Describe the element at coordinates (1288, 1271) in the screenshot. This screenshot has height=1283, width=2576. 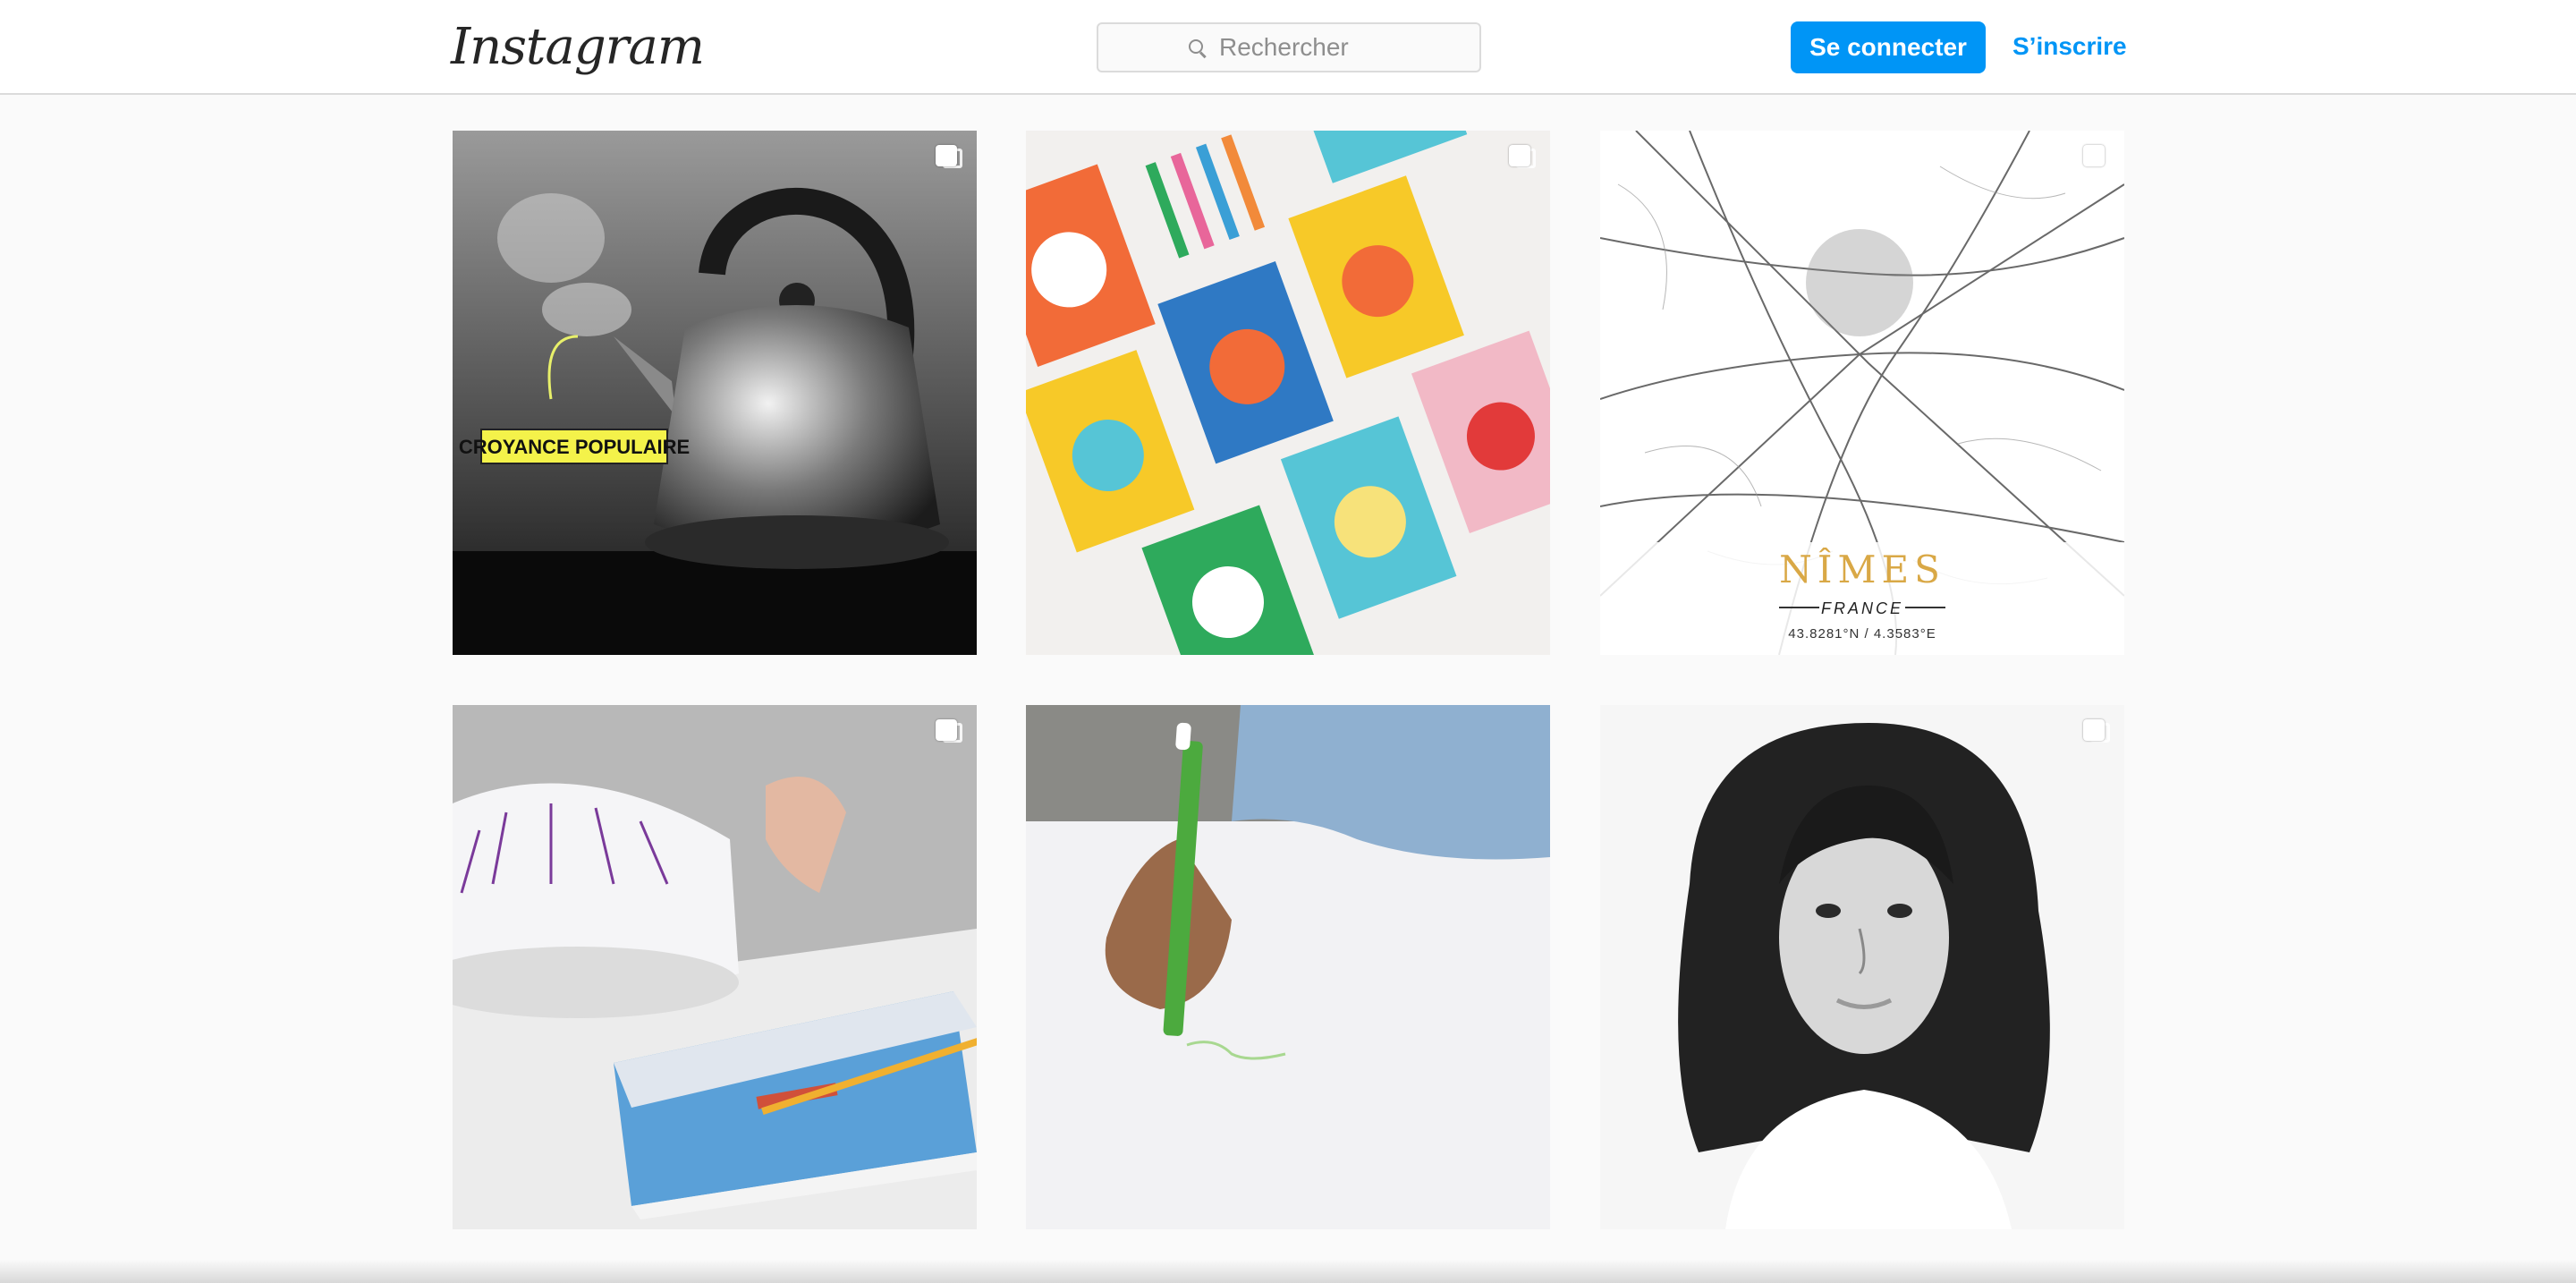
I see `page-bottom-edge` at that location.